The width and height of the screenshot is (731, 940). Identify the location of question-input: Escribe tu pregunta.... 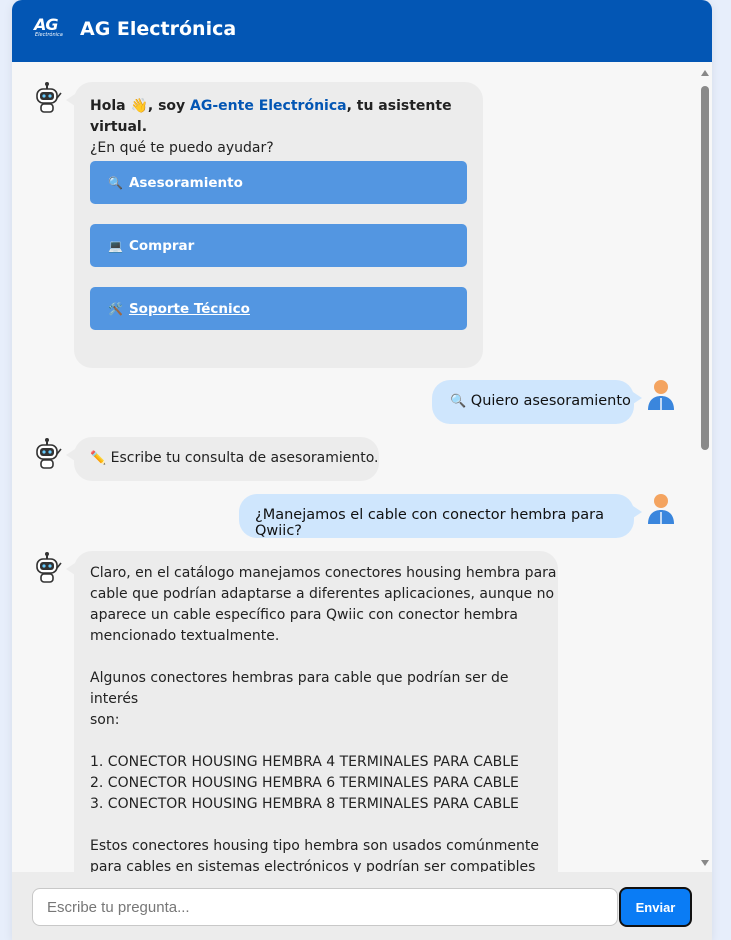
(325, 907).